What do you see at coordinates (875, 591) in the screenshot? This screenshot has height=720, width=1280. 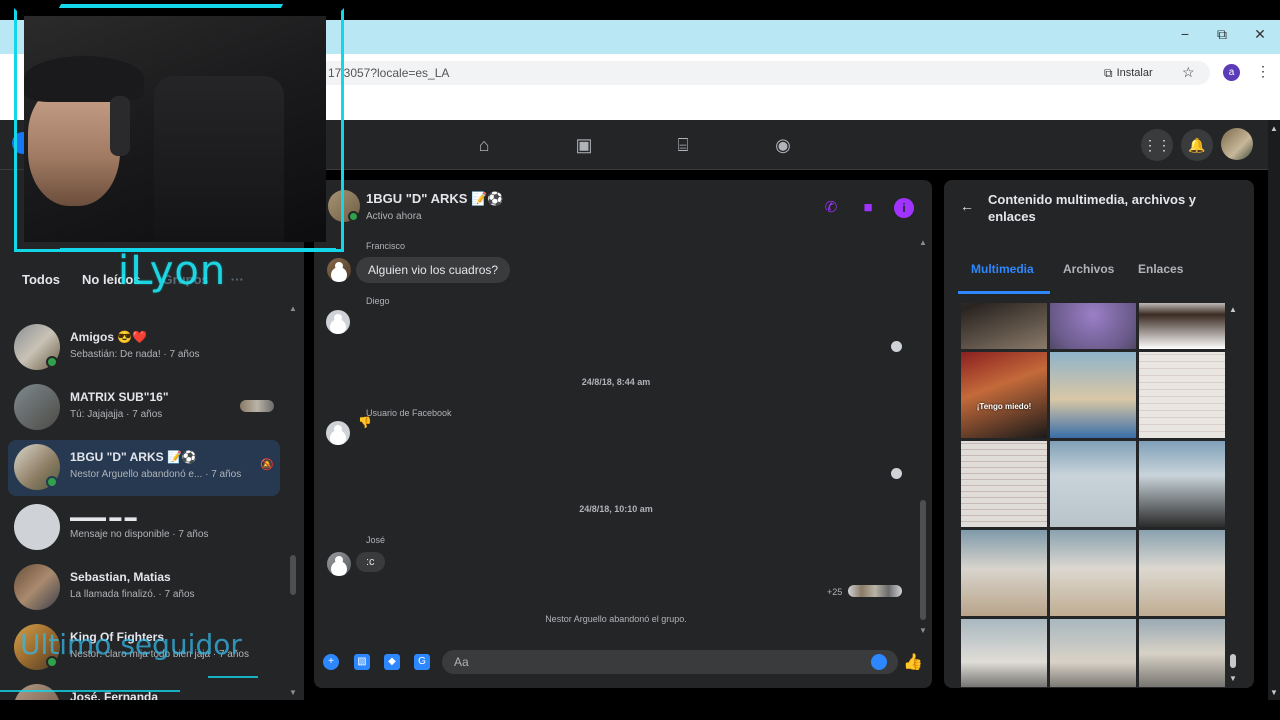 I see `seen-avatars` at bounding box center [875, 591].